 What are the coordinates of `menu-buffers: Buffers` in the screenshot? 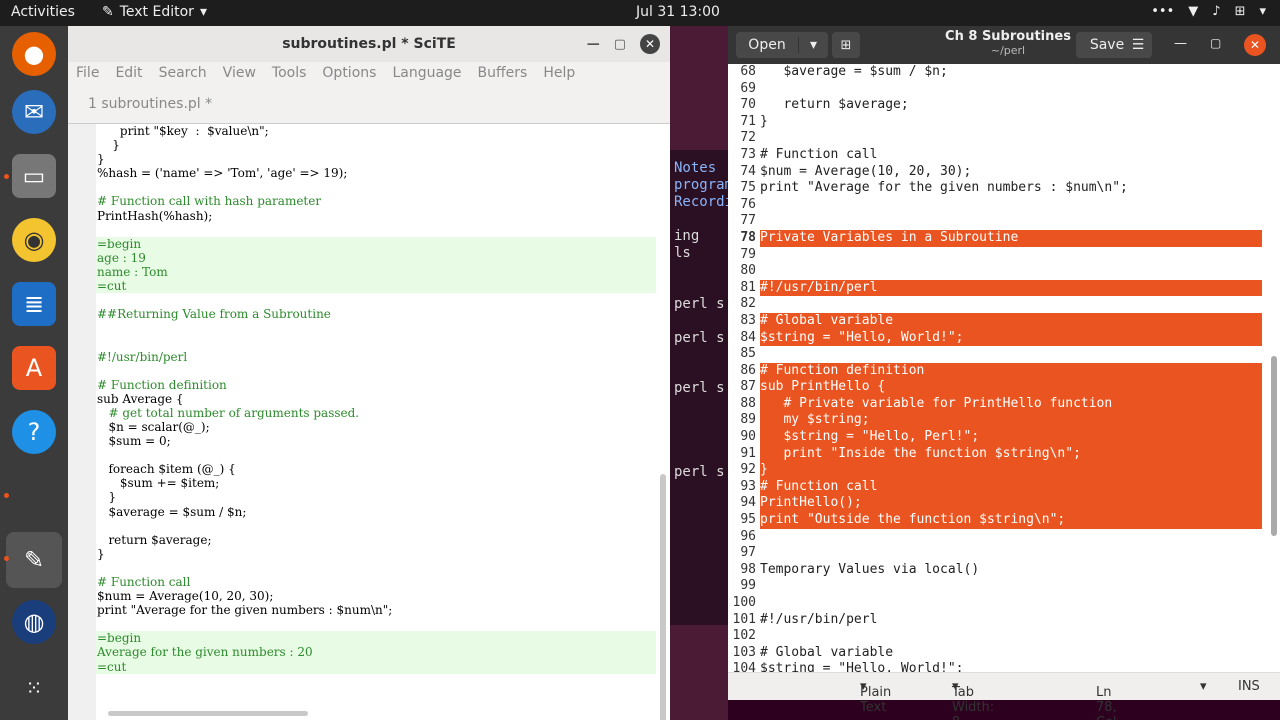 It's located at (503, 73).